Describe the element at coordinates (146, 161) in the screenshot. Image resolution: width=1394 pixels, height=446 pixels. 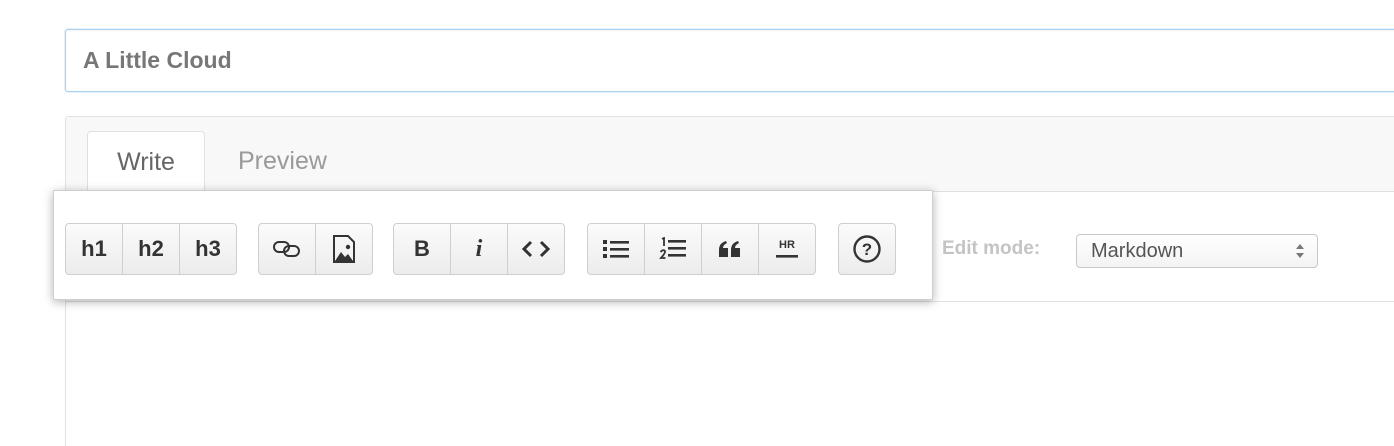
I see `tab-write: Write` at that location.